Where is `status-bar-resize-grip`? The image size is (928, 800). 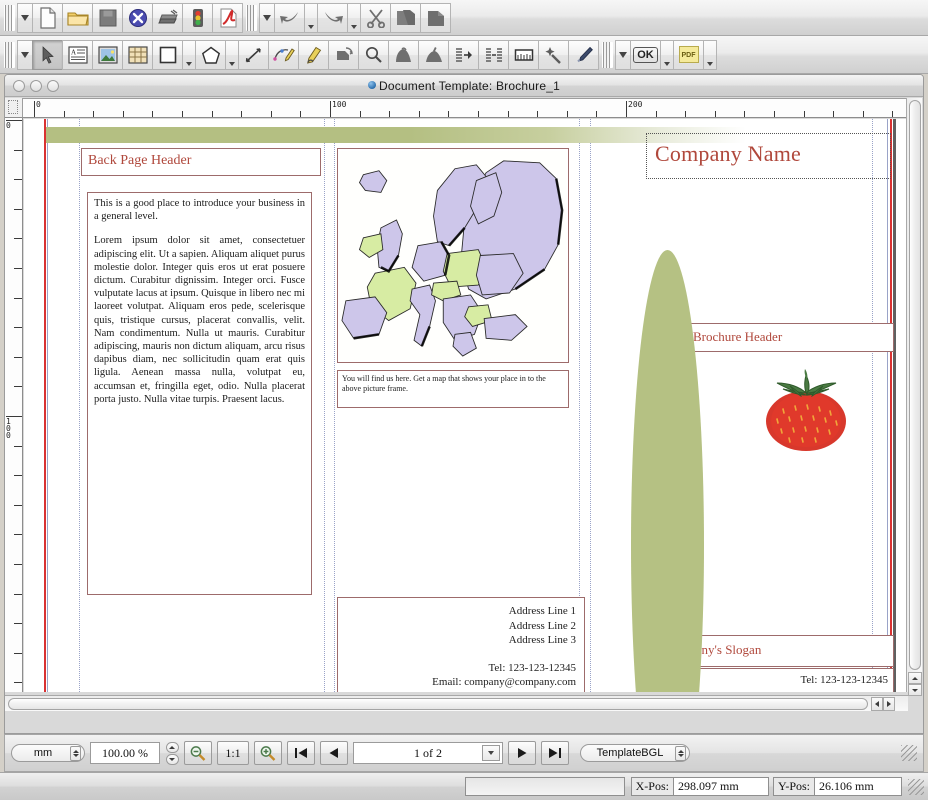
status-bar-resize-grip is located at coordinates (916, 786).